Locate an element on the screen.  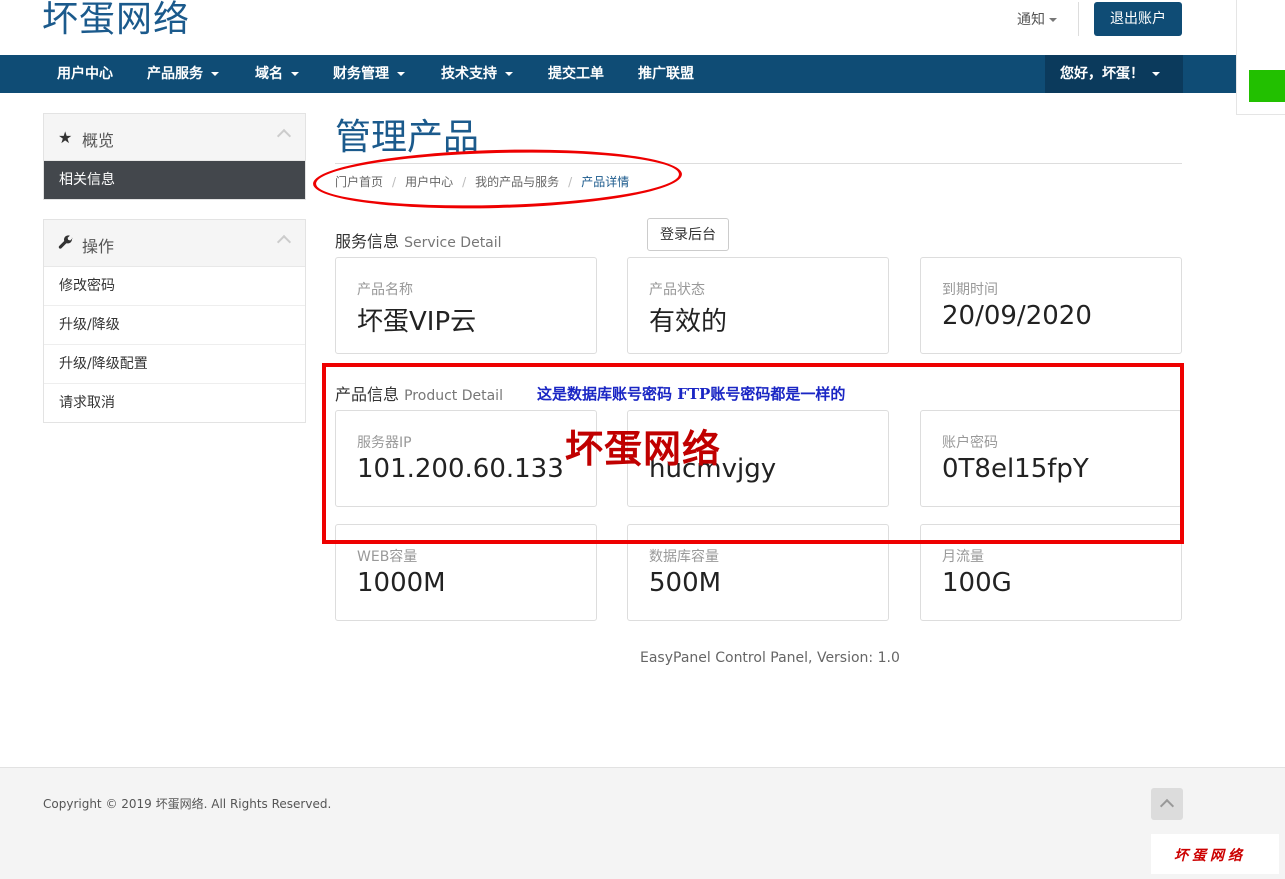
nav-billing: 财务管理 is located at coordinates (369, 74).